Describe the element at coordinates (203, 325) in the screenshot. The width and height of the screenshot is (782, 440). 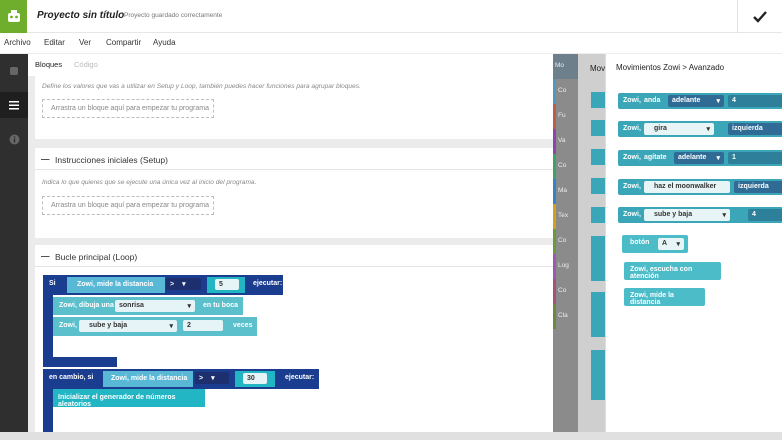
I see `times-value: 2` at that location.